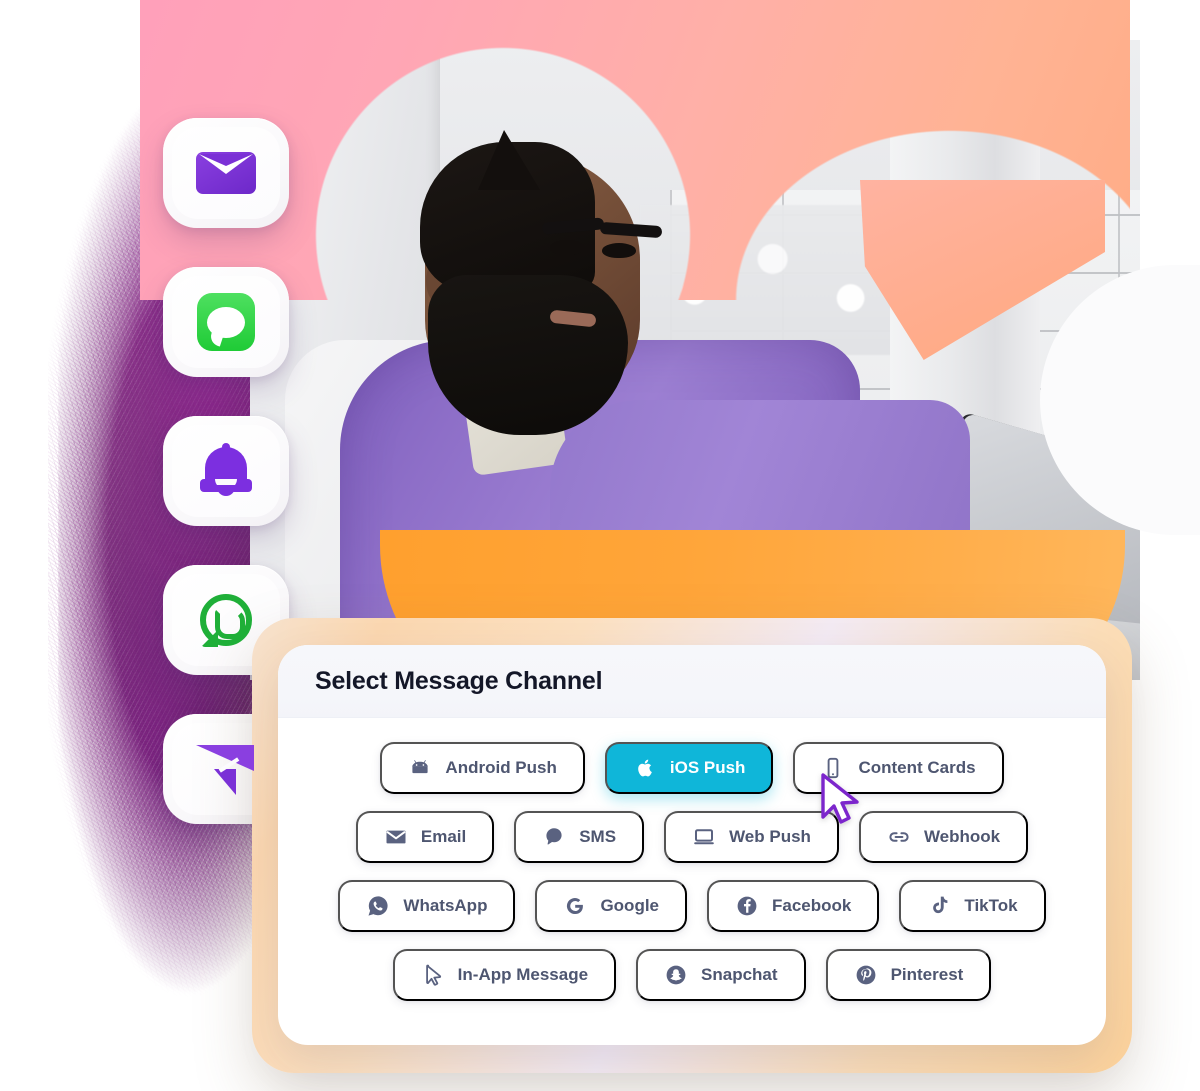 The height and width of the screenshot is (1091, 1200). I want to click on mail-app-icon, so click(226, 173).